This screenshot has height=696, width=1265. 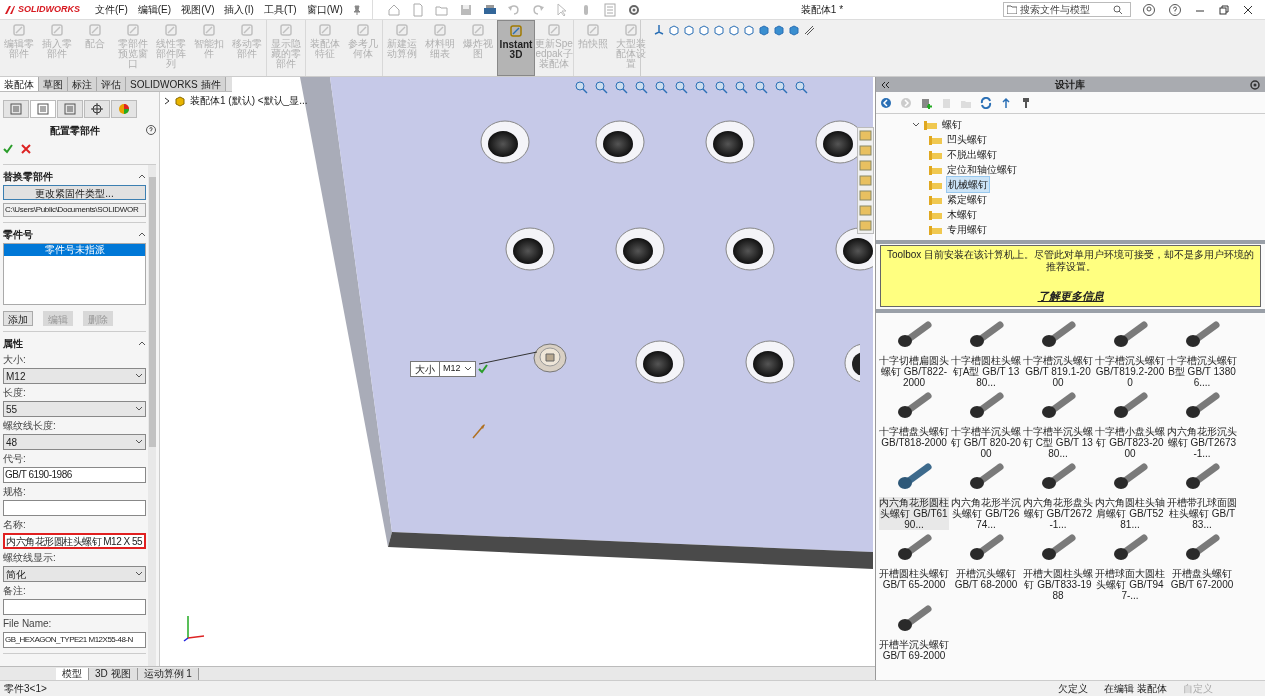 What do you see at coordinates (113, 673) in the screenshot?
I see `bottom-tab: 3D 视图` at bounding box center [113, 673].